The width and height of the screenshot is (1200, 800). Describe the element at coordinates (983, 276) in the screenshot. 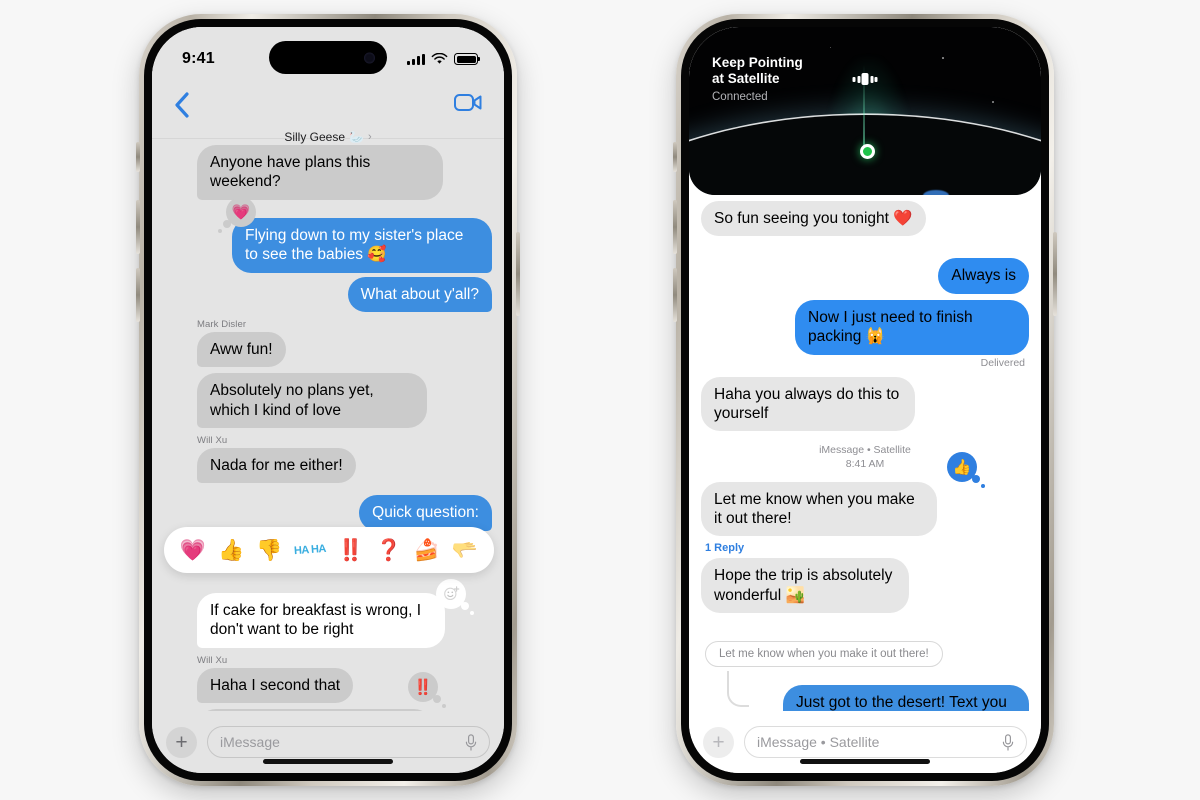

I see `message-bubble-outgoing: Always is` at that location.